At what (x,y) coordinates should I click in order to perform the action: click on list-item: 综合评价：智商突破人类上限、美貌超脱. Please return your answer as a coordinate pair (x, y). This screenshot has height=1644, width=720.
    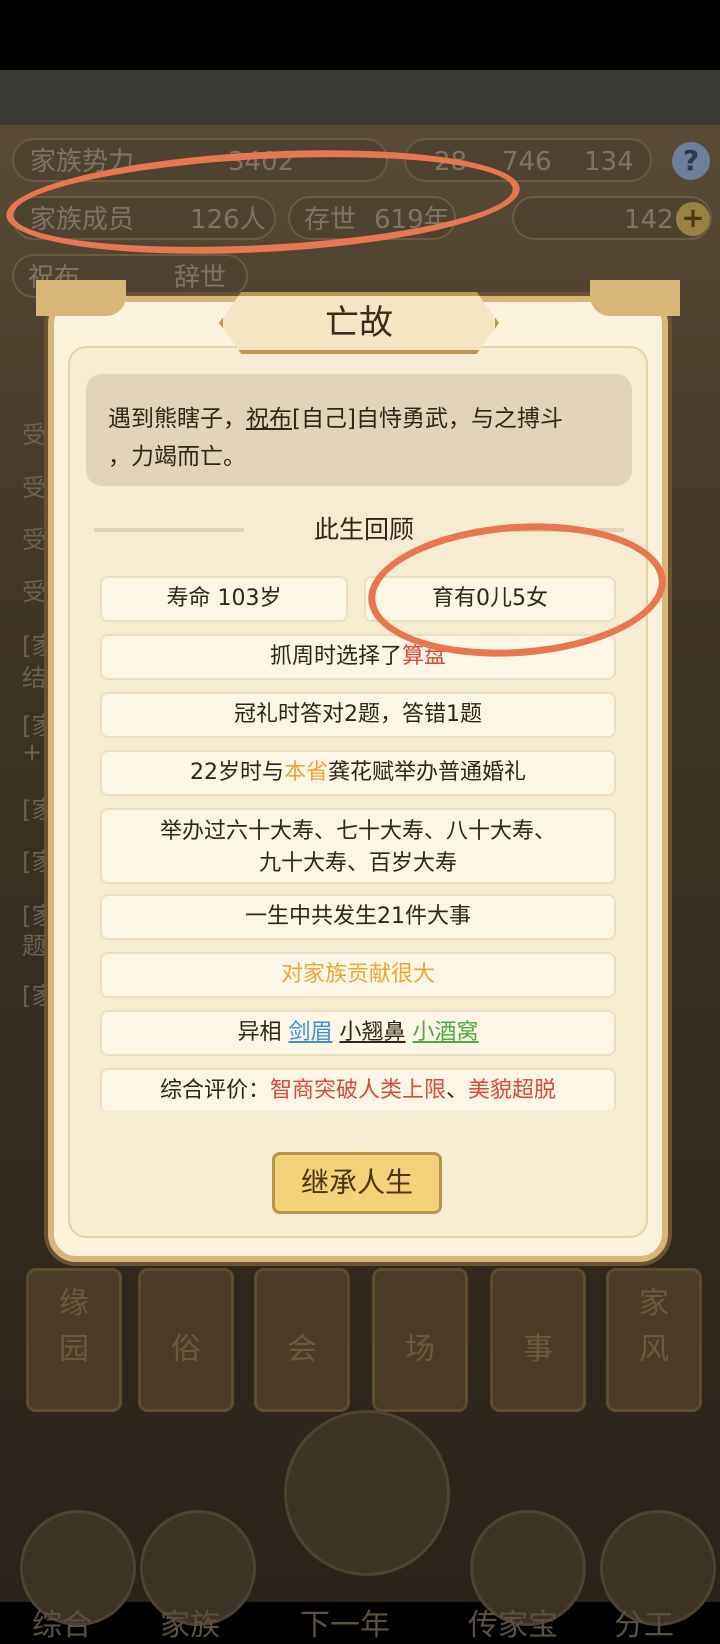
    Looking at the image, I should click on (358, 1089).